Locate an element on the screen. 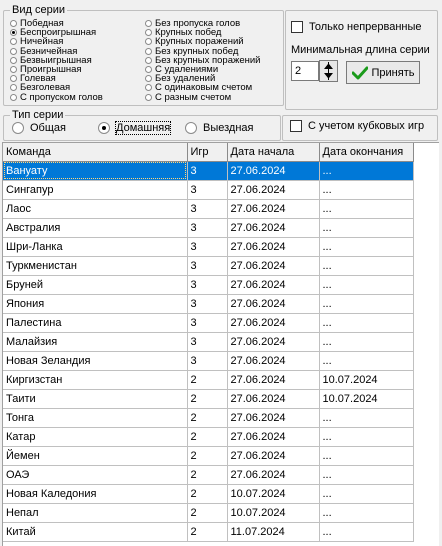  radio-home is located at coordinates (104, 128).